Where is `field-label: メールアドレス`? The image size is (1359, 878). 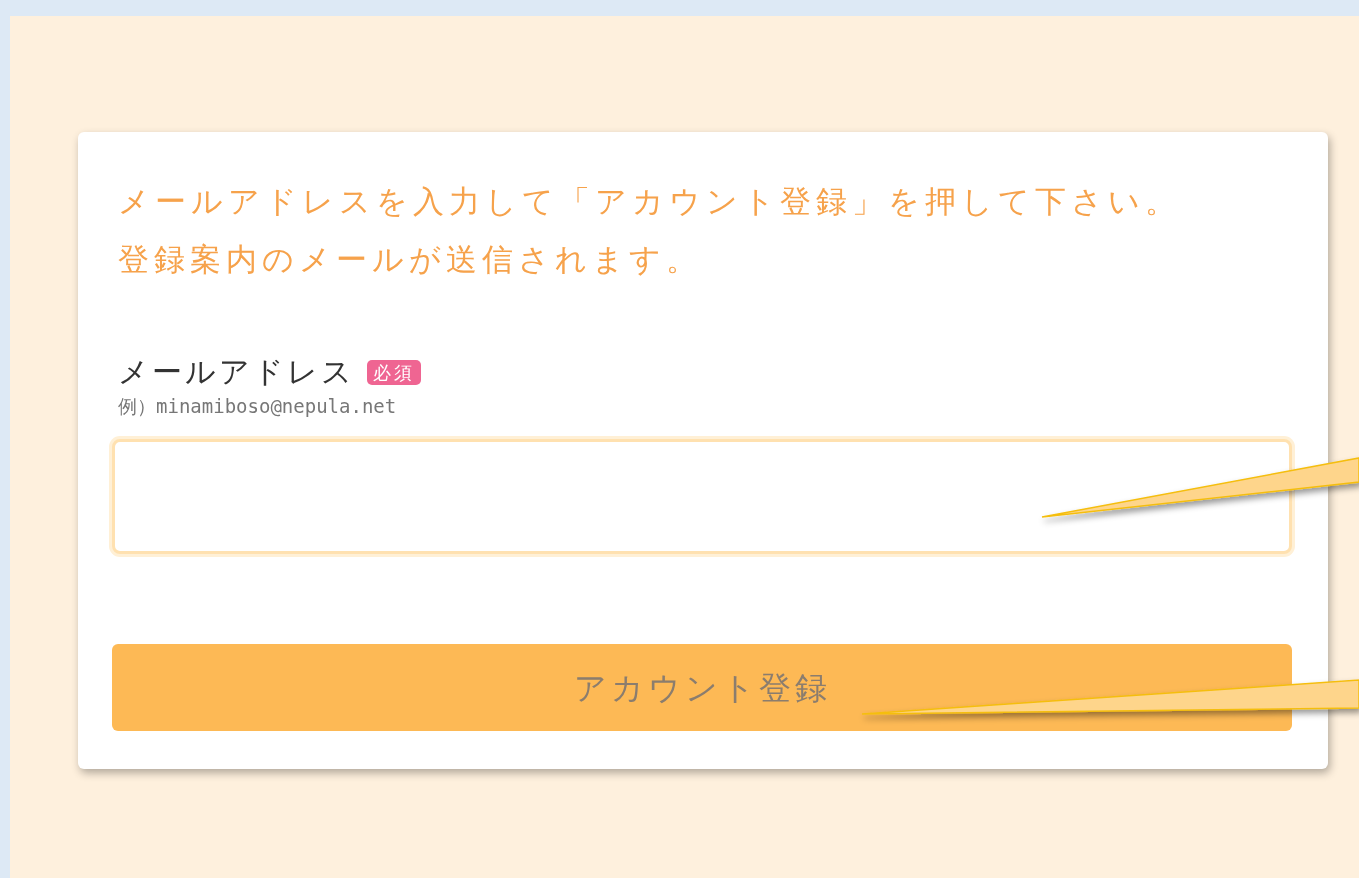 field-label: メールアドレス is located at coordinates (236, 371).